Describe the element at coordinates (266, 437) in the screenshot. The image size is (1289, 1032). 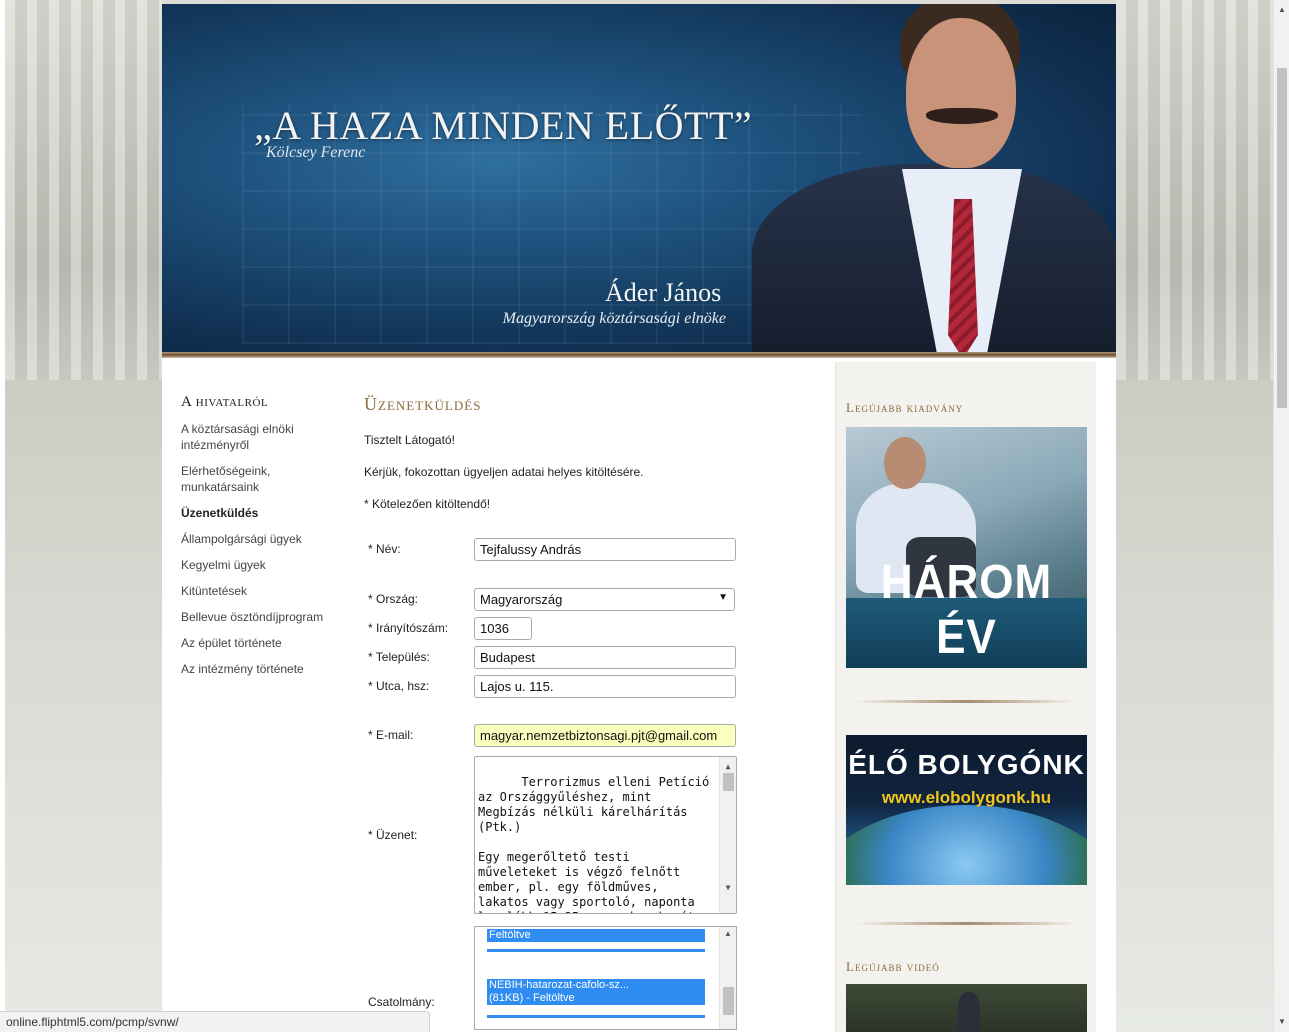
I see `nav-item-intezmeny: A köztársasági elnöki intézményről` at that location.